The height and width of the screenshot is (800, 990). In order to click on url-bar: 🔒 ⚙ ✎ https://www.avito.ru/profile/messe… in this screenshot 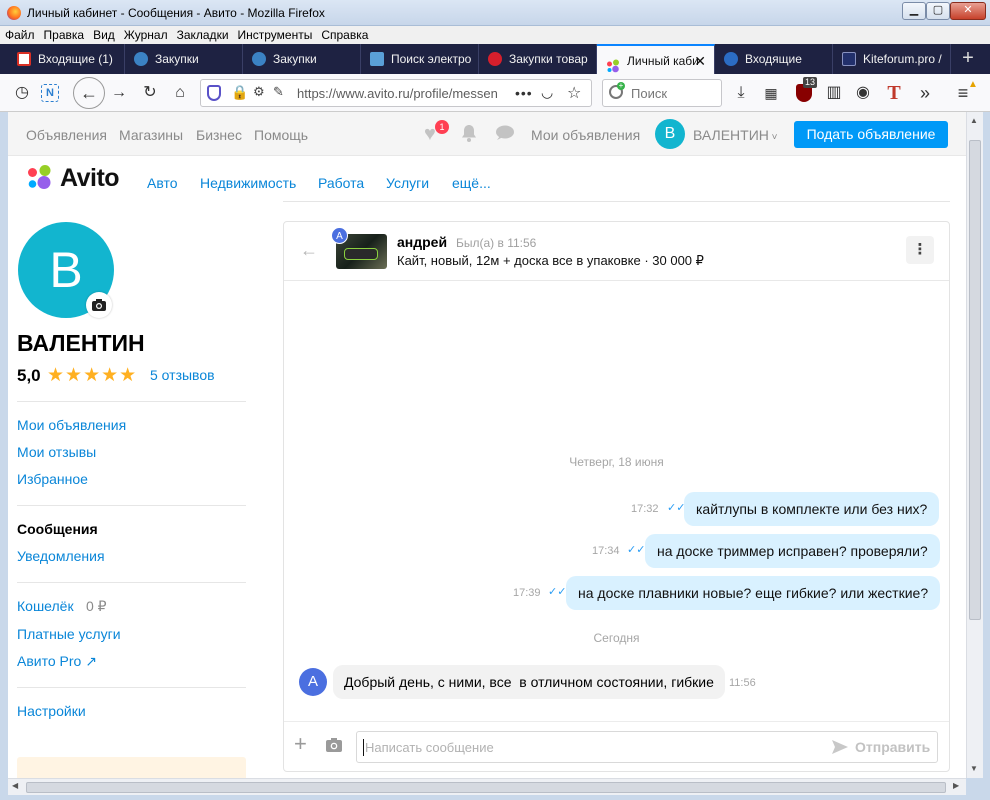, I will do `click(396, 93)`.